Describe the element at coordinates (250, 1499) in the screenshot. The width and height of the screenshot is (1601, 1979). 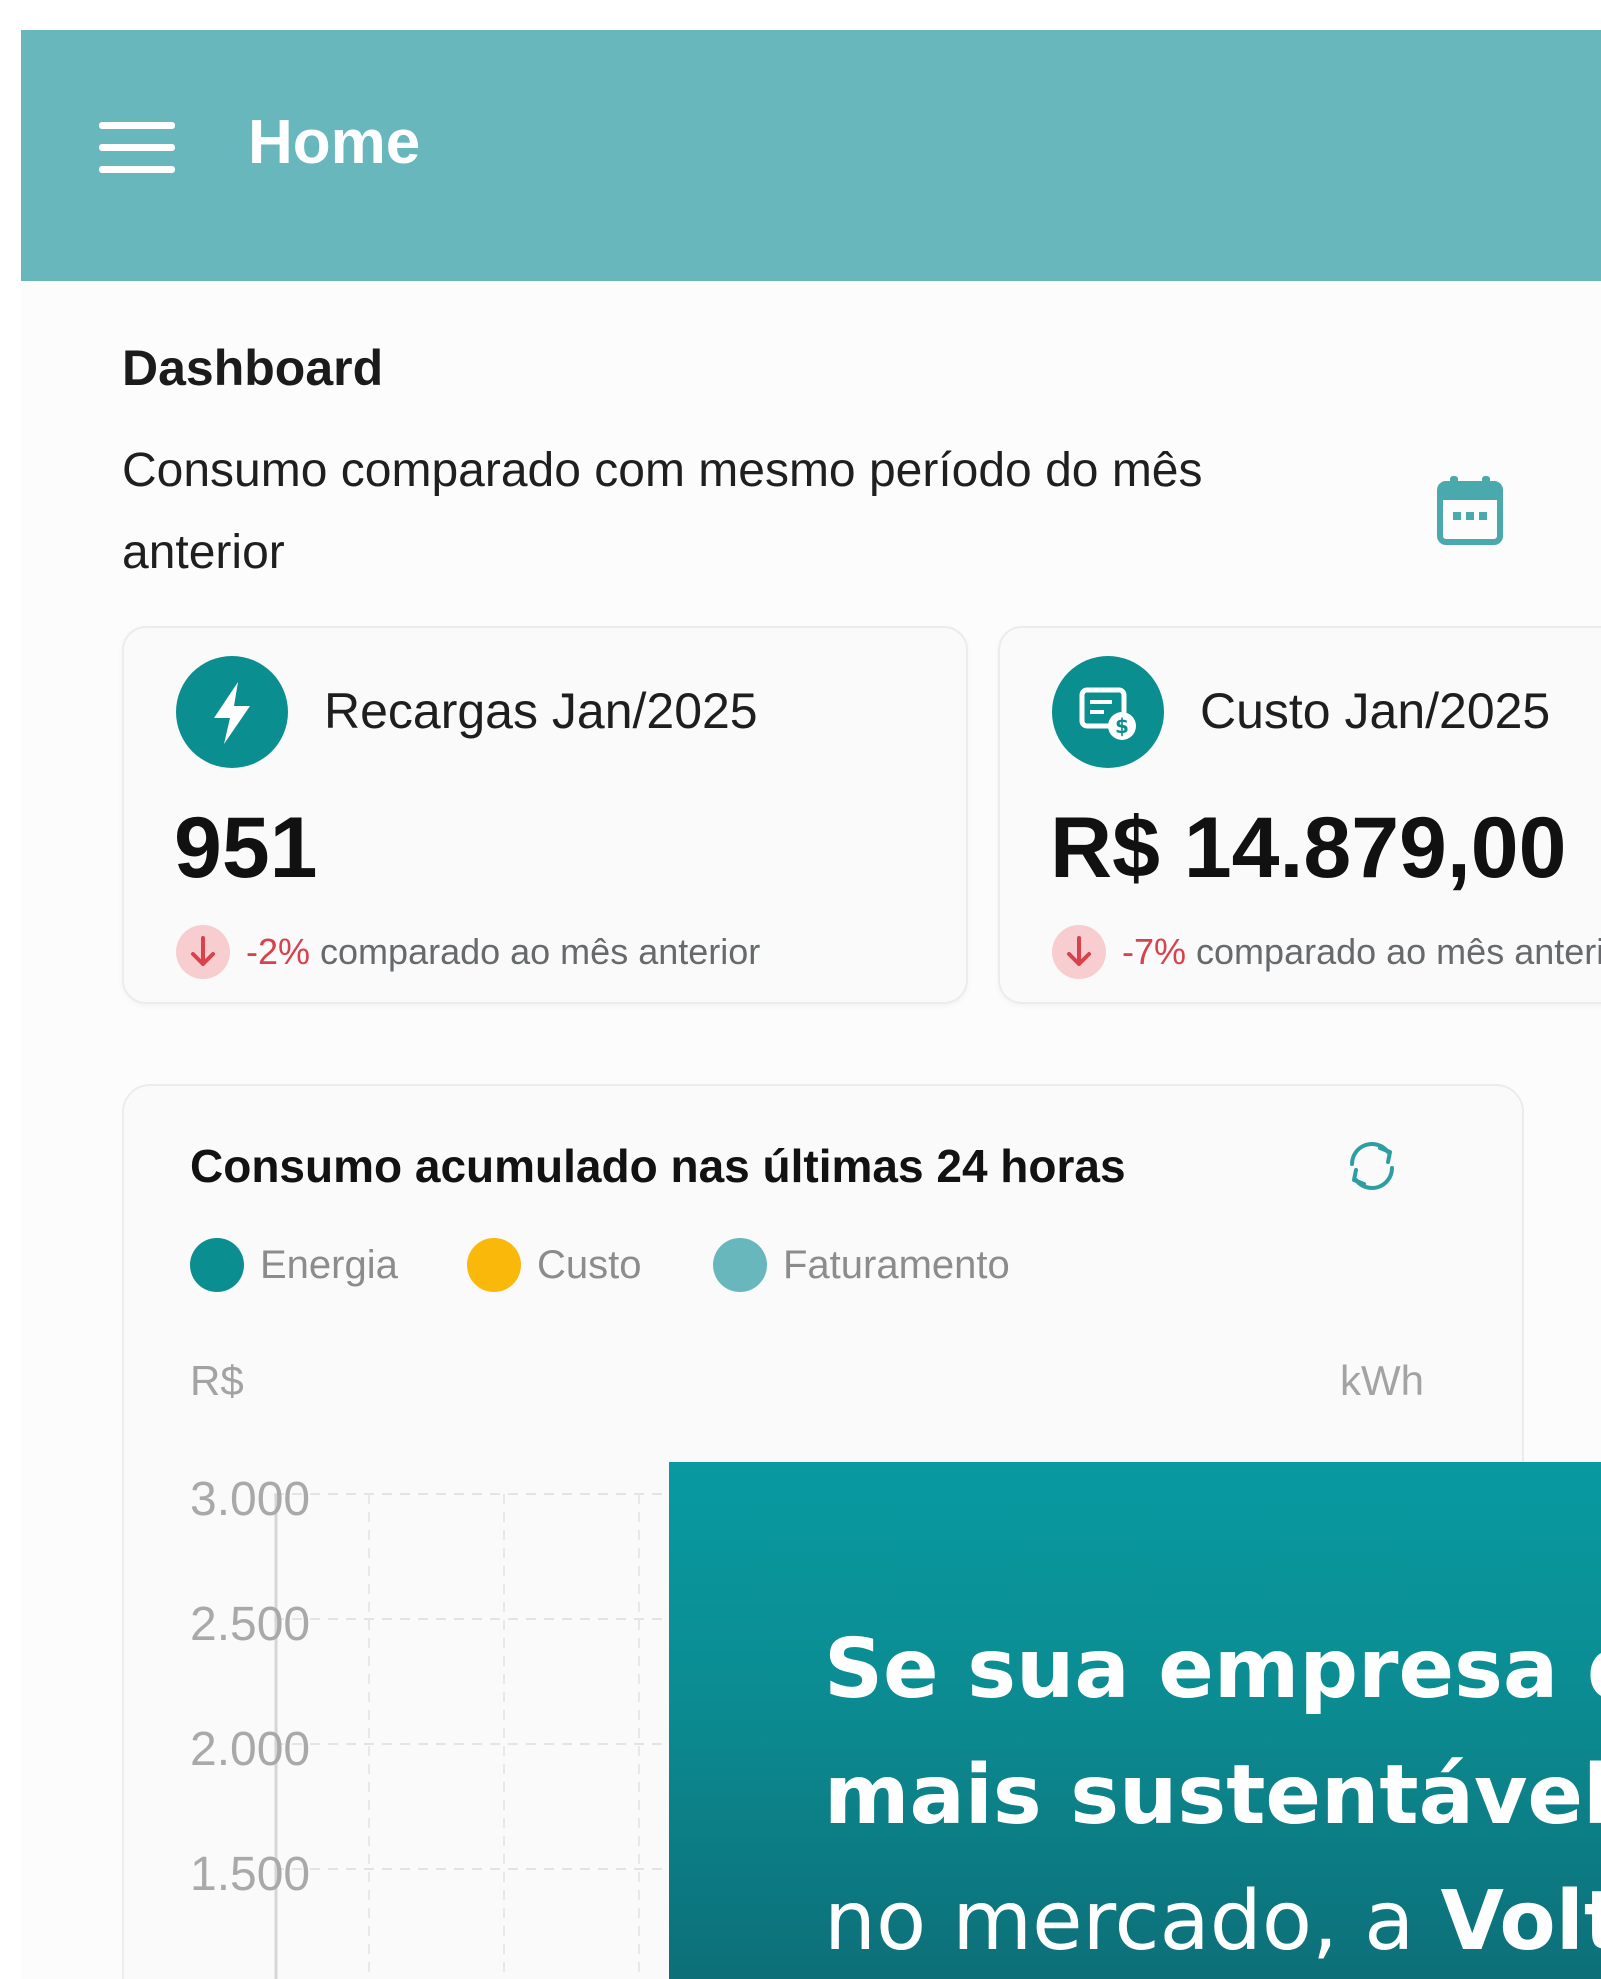
I see `y-tick-label: 3.000` at that location.